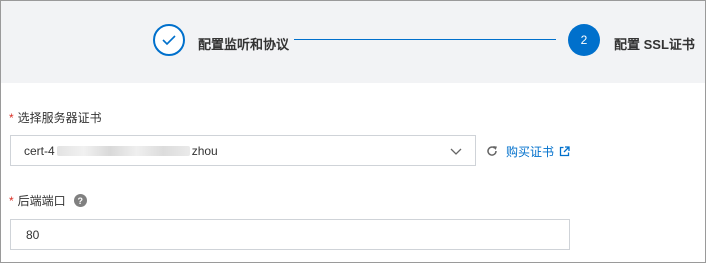  What do you see at coordinates (564, 151) in the screenshot?
I see `external-link-icon` at bounding box center [564, 151].